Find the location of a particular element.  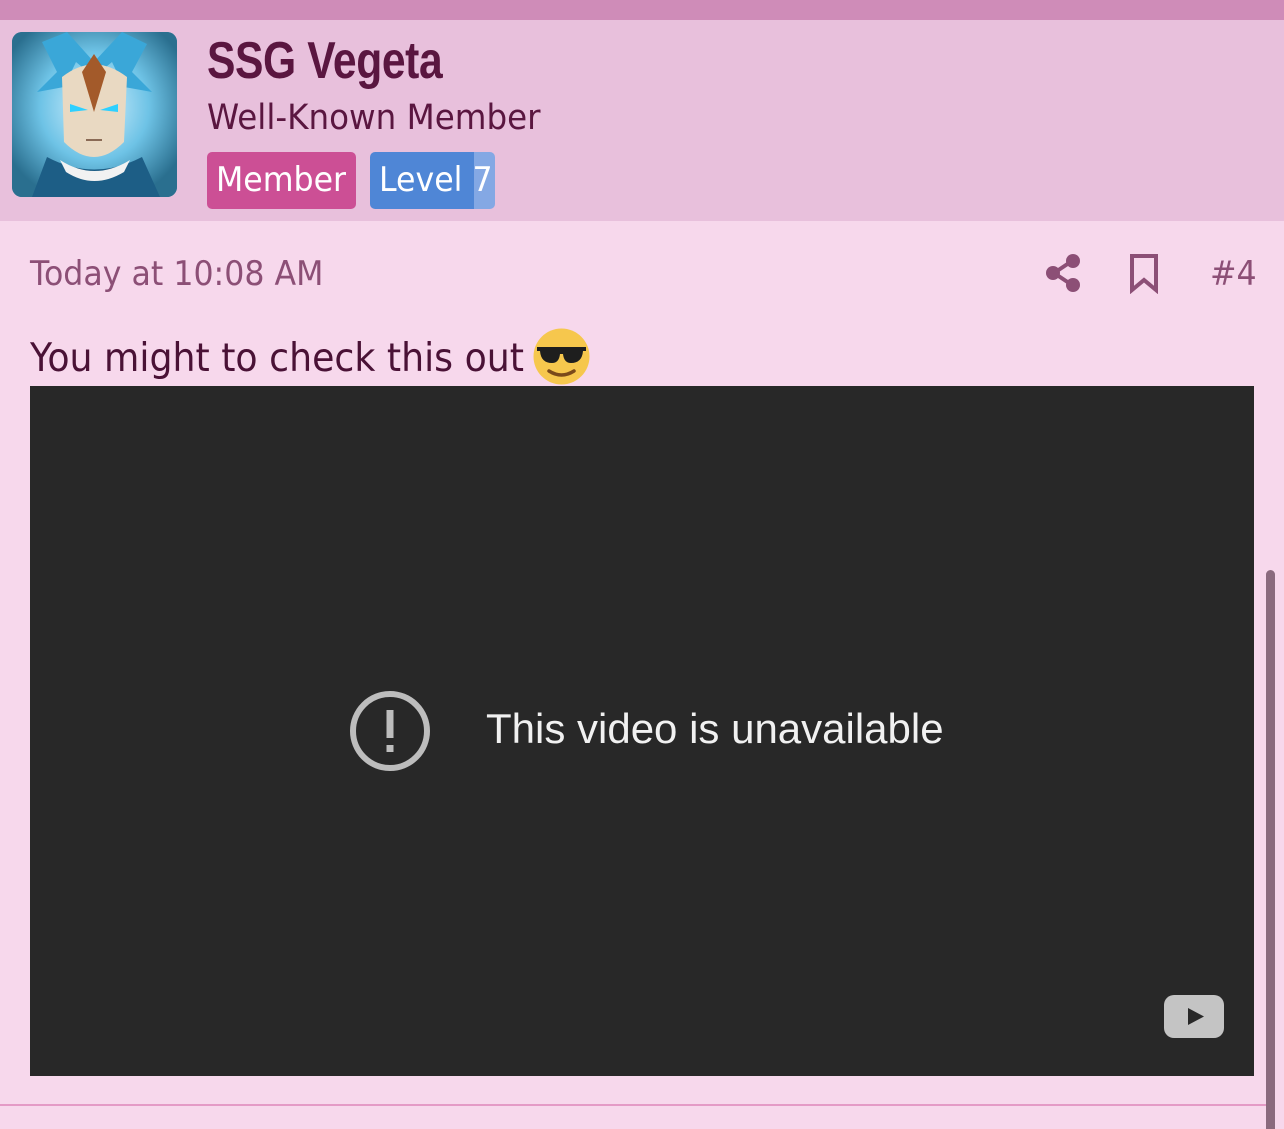

username: SSG Vegeta is located at coordinates (325, 61).